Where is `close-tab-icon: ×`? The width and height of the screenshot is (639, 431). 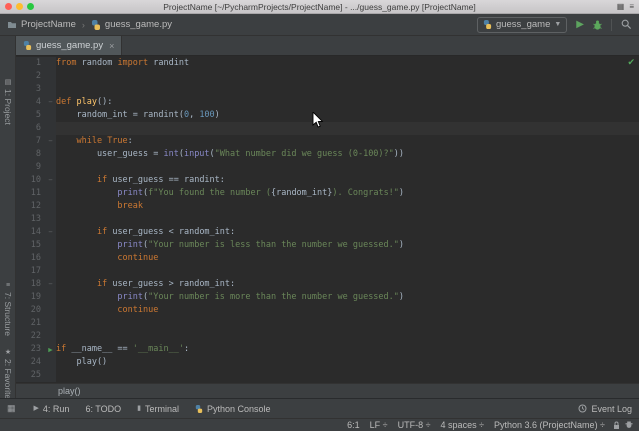 close-tab-icon: × is located at coordinates (110, 46).